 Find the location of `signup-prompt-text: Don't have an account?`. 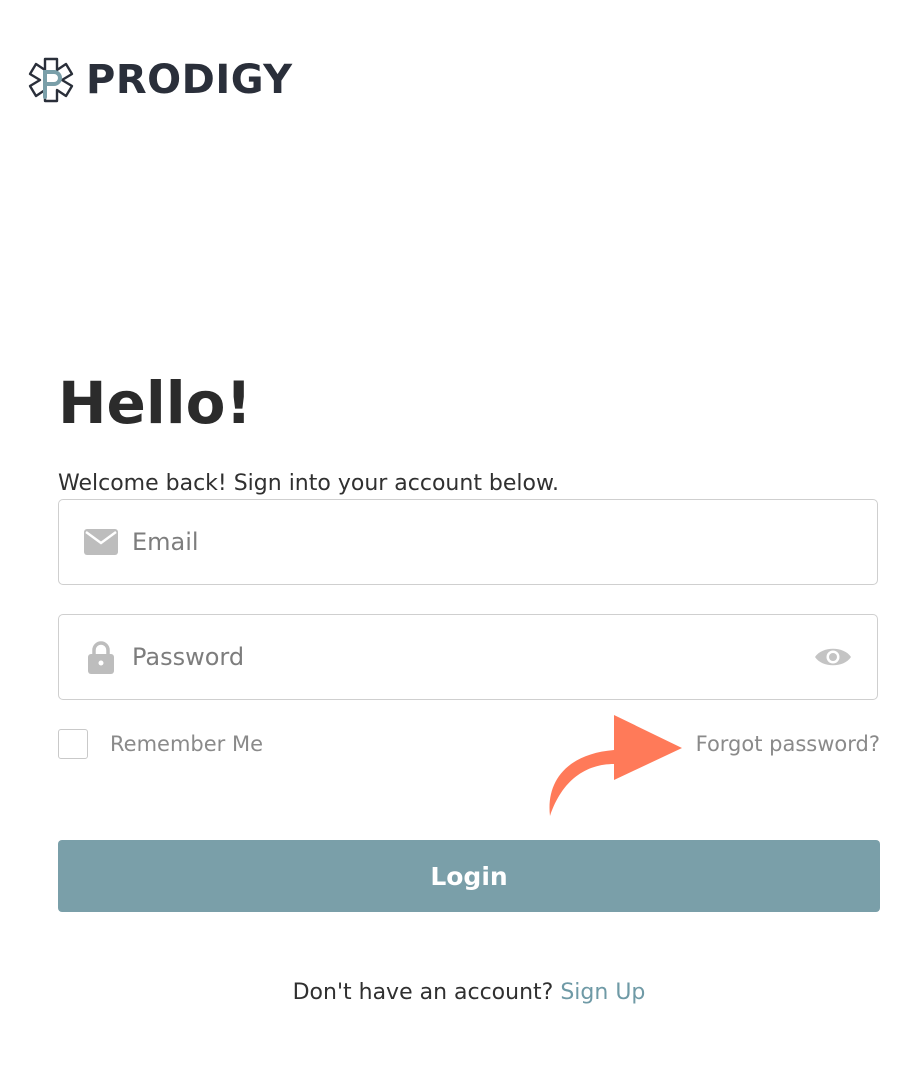

signup-prompt-text: Don't have an account? is located at coordinates (423, 992).